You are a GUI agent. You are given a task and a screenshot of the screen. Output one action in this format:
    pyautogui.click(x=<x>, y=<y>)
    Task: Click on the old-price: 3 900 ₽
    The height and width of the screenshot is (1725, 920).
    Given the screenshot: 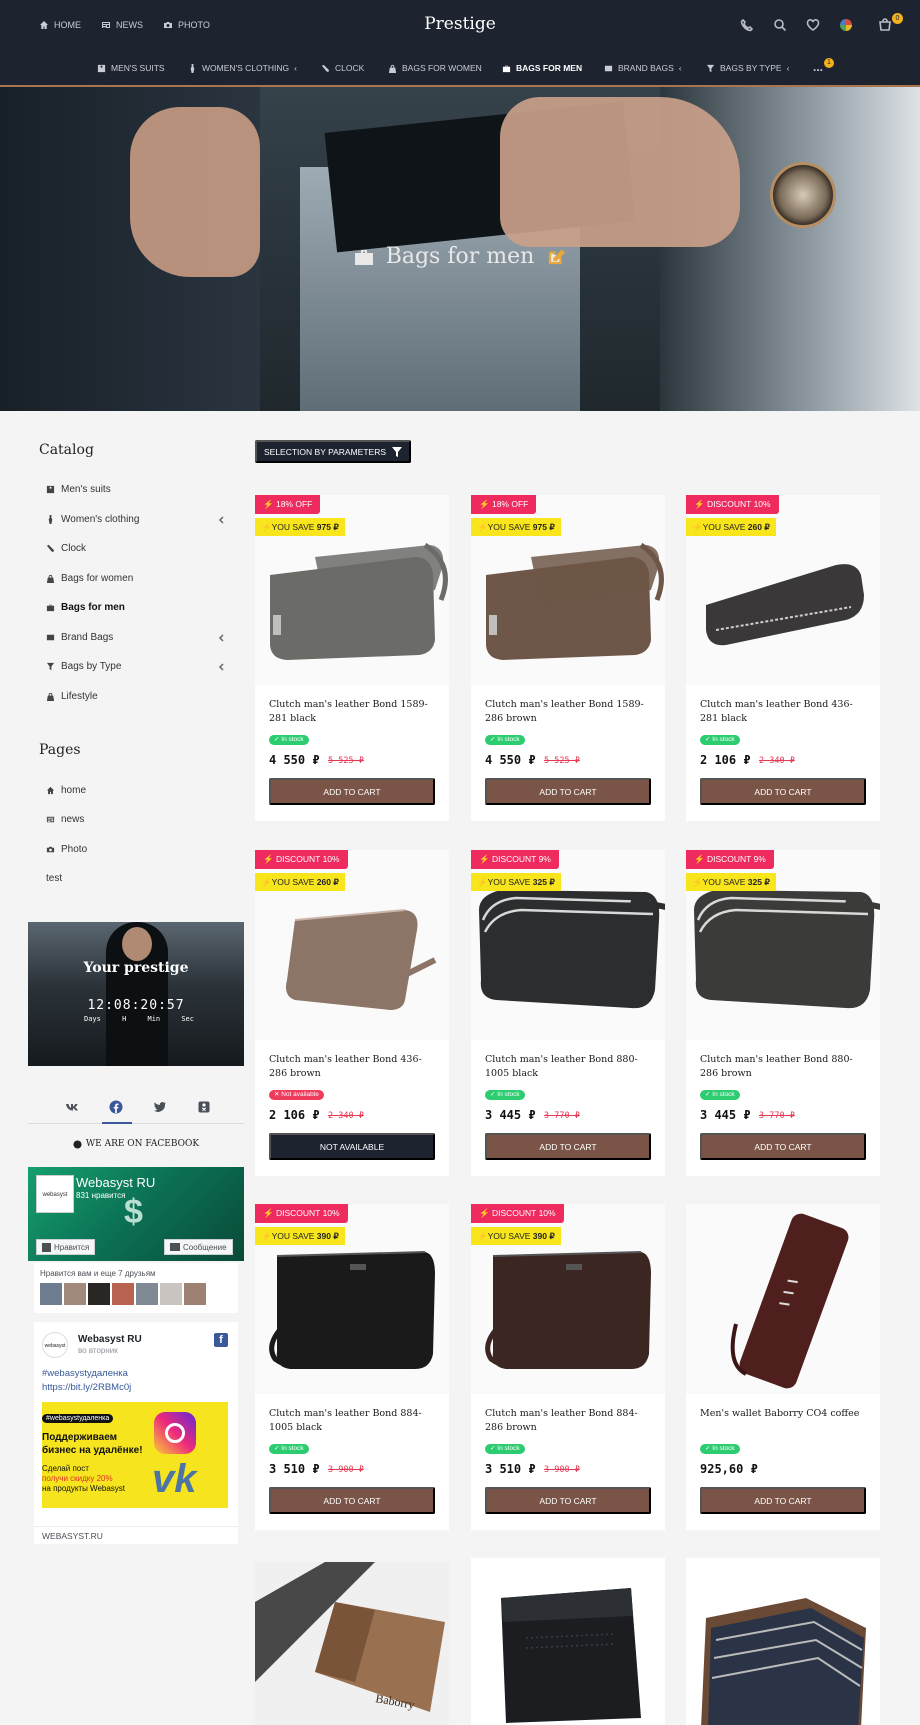 What is the action you would take?
    pyautogui.click(x=346, y=1470)
    